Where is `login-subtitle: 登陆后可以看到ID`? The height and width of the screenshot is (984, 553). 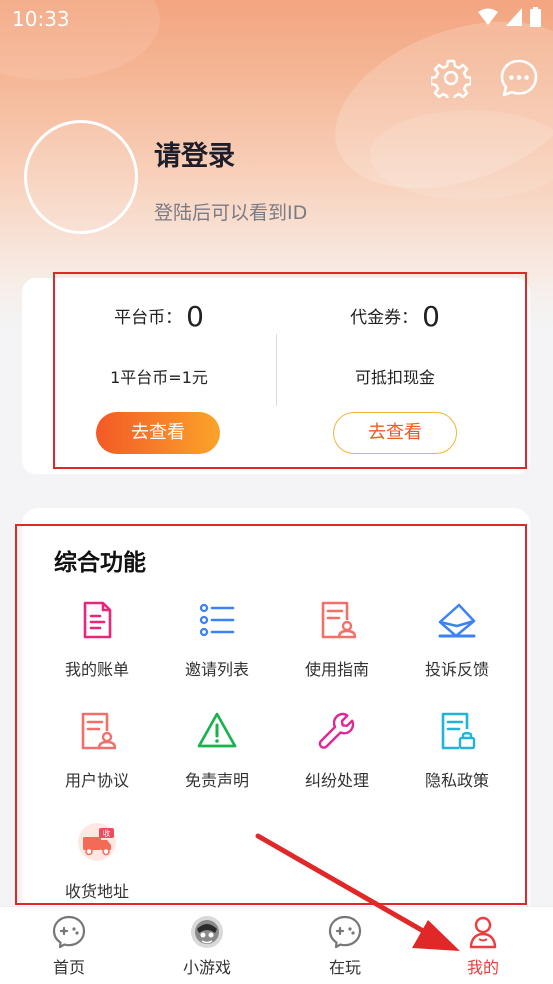 login-subtitle: 登陆后可以看到ID is located at coordinates (231, 213).